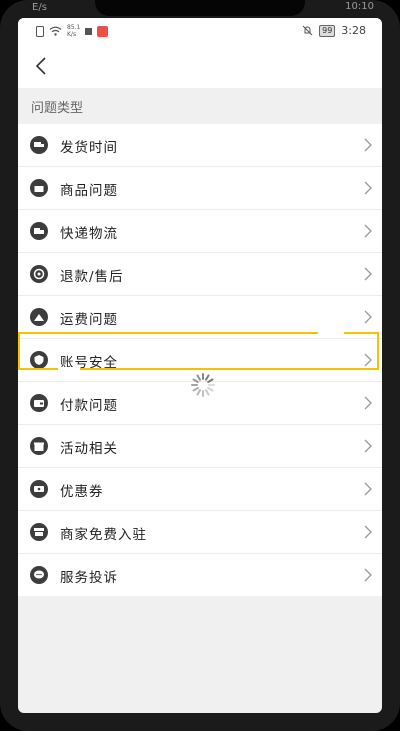  Describe the element at coordinates (39, 7) in the screenshot. I see `outer-status-left: E/s` at that location.